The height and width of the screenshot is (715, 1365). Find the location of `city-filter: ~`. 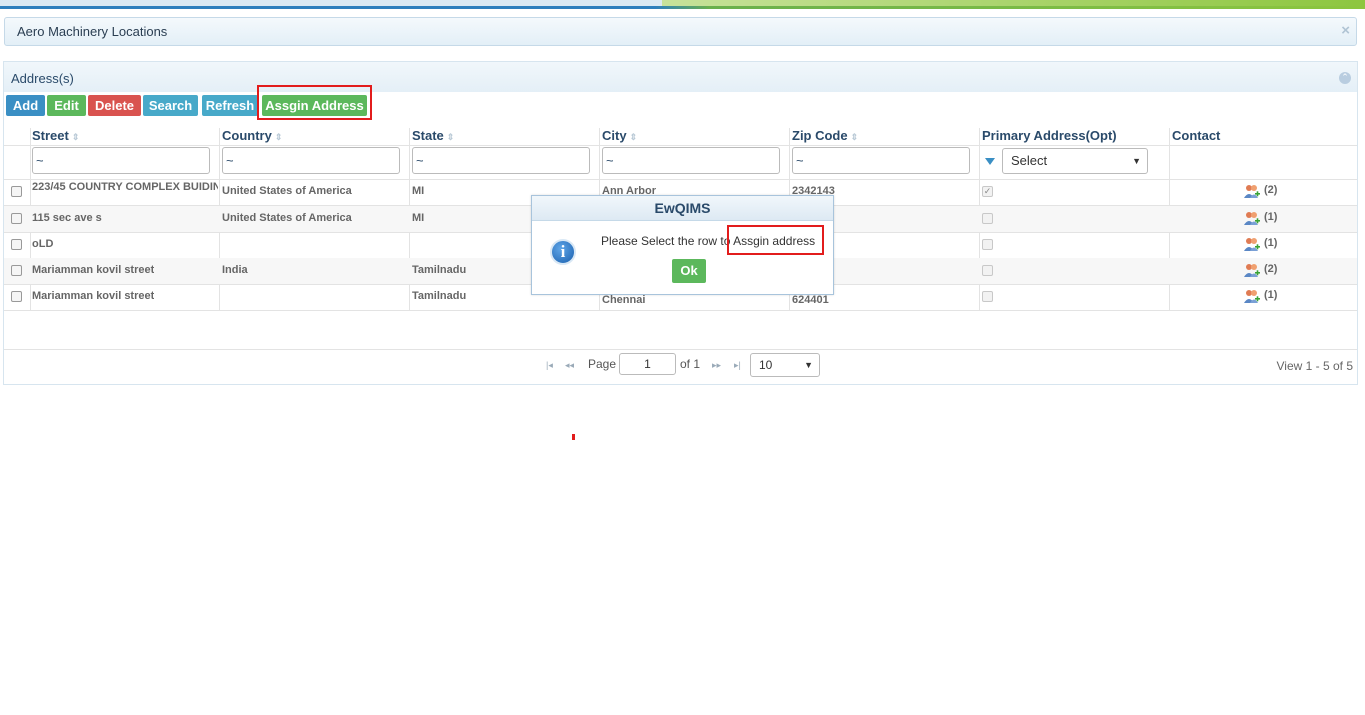

city-filter: ~ is located at coordinates (691, 160).